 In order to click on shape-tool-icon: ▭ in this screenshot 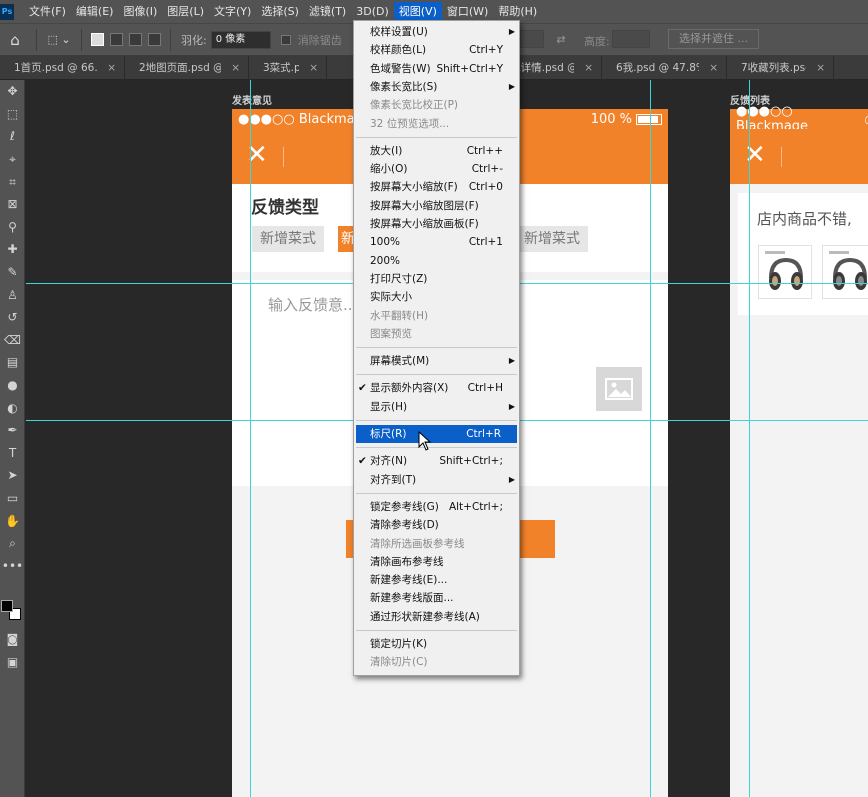, I will do `click(12, 498)`.